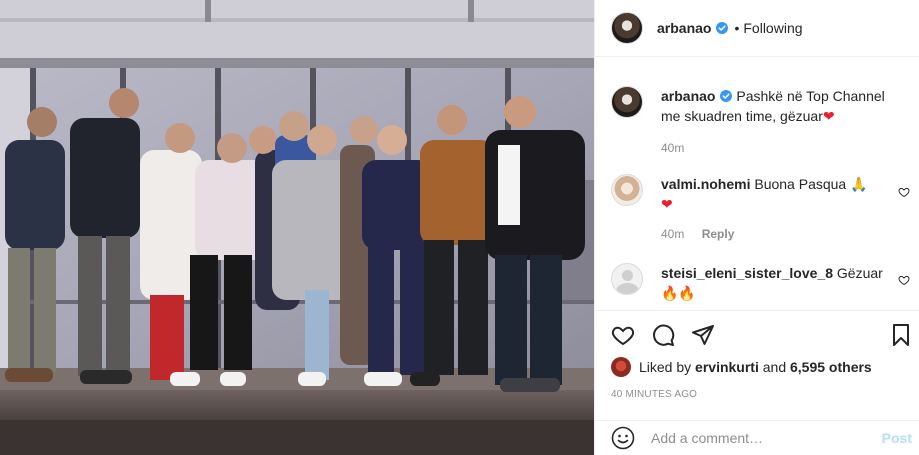 This screenshot has height=455, width=919. Describe the element at coordinates (859, 273) in the screenshot. I see `comment-text: Gëzuar` at that location.